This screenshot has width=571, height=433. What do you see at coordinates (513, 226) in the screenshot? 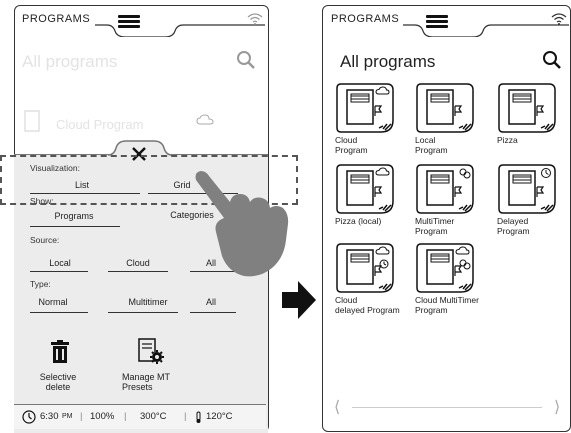
I see `program-tile-label: Delayed Program` at bounding box center [513, 226].